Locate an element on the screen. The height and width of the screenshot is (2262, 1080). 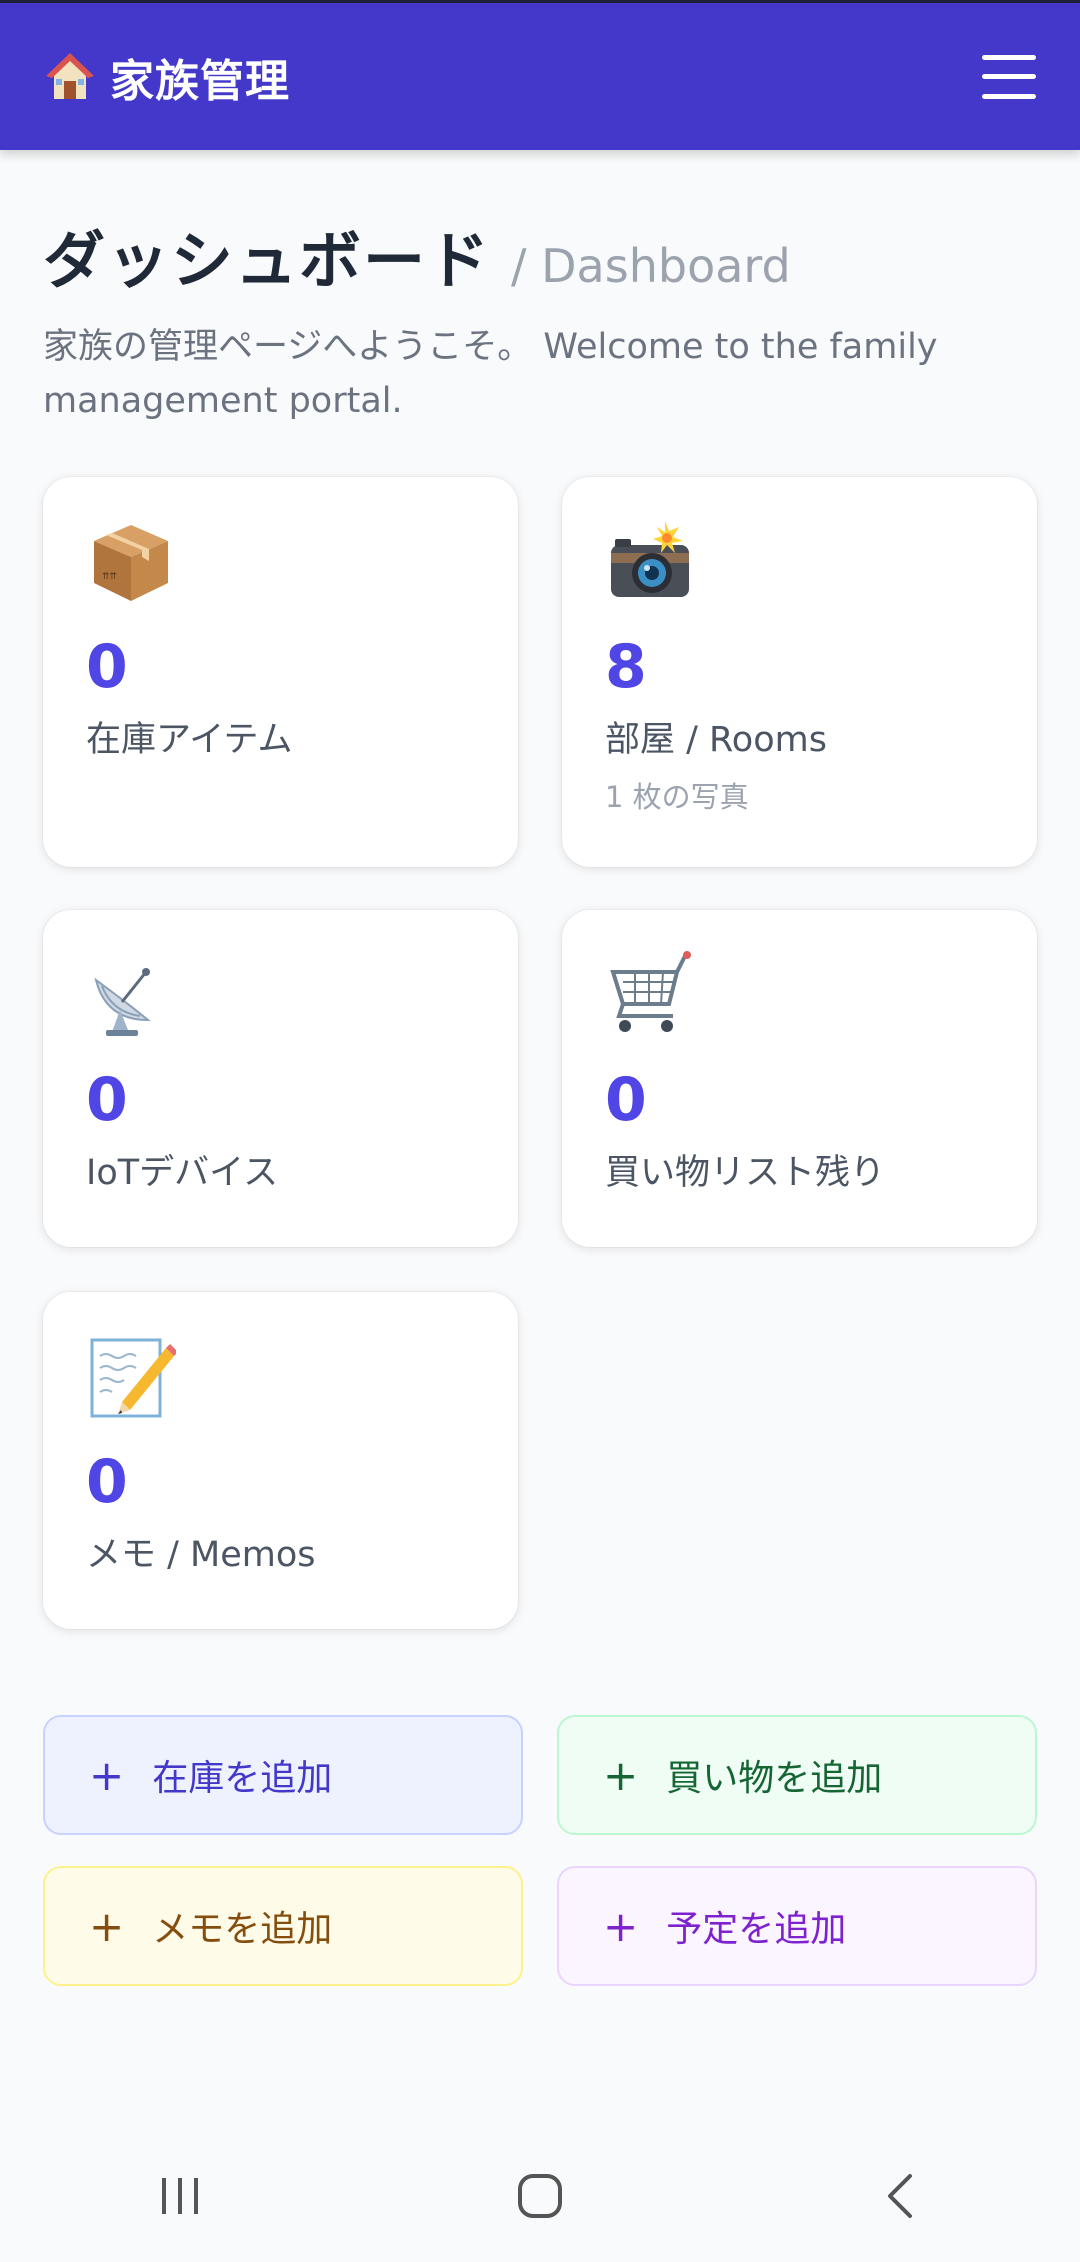
memos-label: メモ / Memos is located at coordinates (201, 1555).